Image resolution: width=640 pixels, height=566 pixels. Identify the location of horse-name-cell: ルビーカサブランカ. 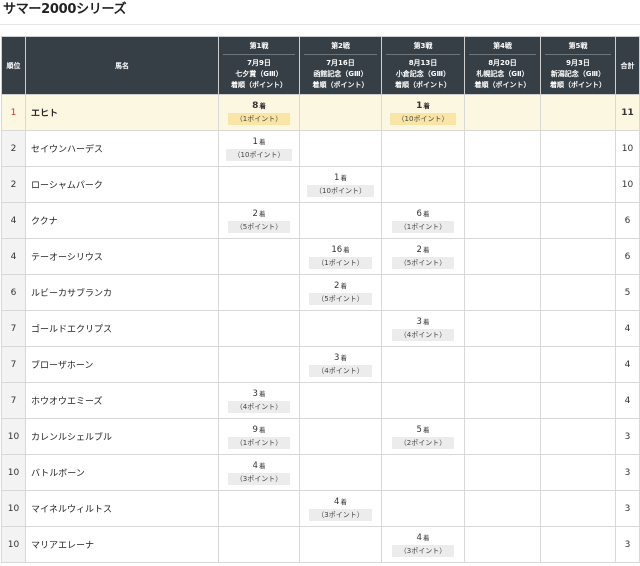
(122, 292).